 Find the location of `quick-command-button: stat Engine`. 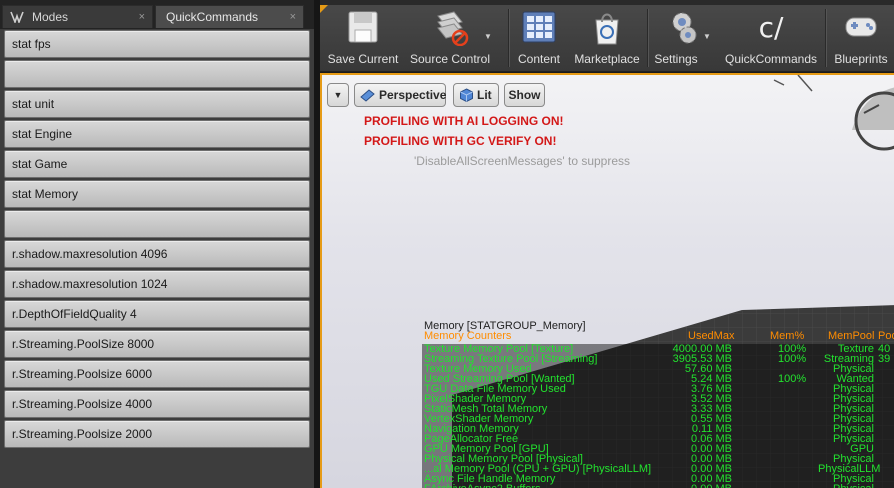

quick-command-button: stat Engine is located at coordinates (157, 134).